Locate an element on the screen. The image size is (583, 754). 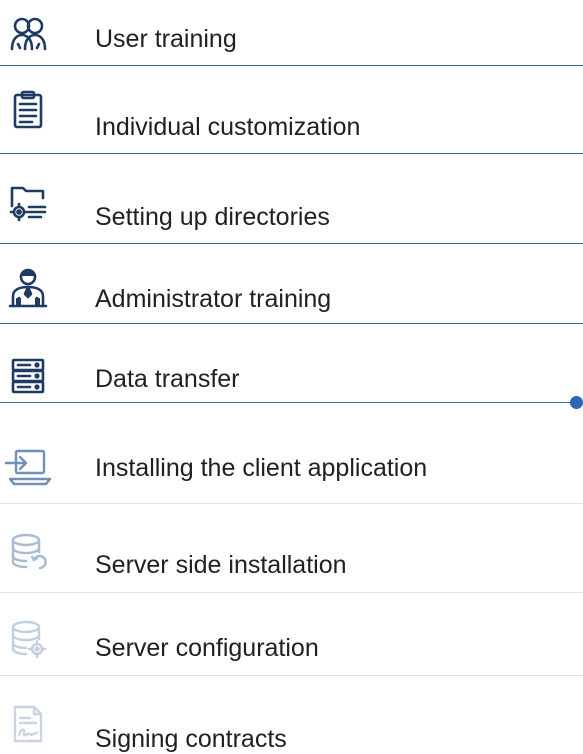
contract-signature-icon is located at coordinates (28, 724).